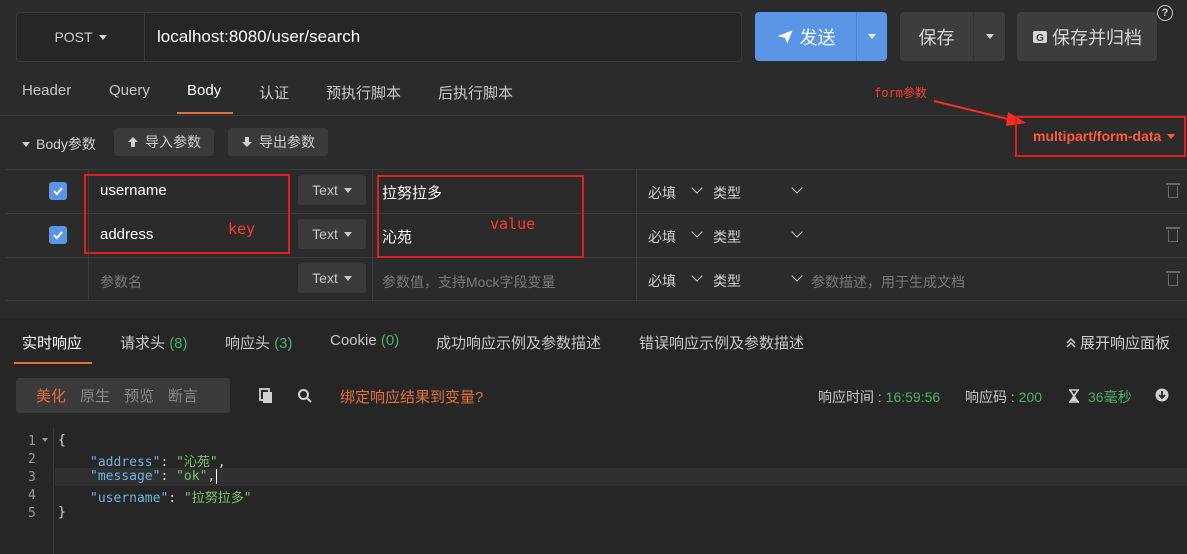 Image resolution: width=1187 pixels, height=554 pixels. I want to click on send-label: 发送, so click(817, 37).